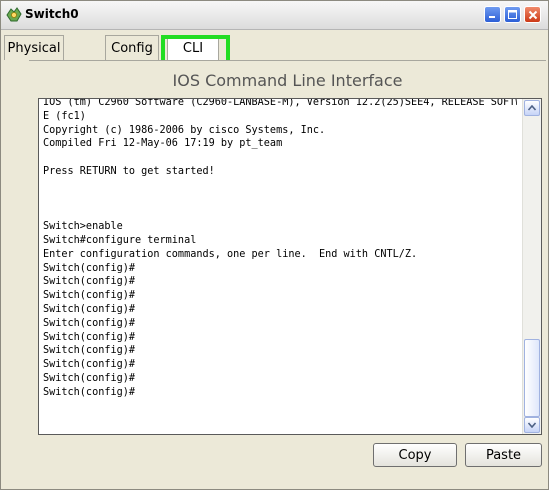 The image size is (549, 490). Describe the element at coordinates (532, 378) in the screenshot. I see `scrollbar-thumb` at that location.